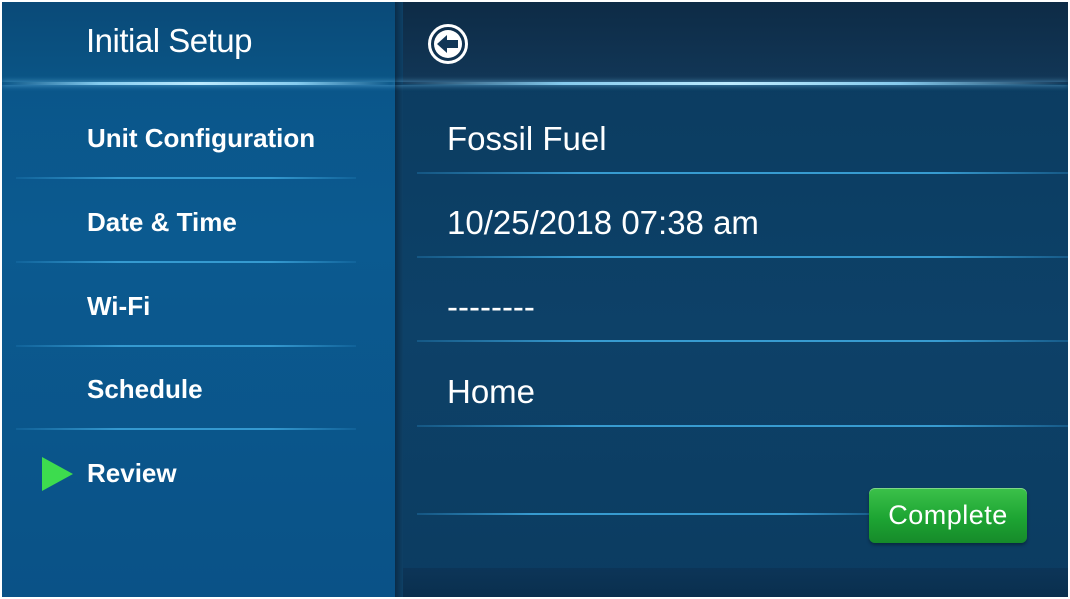 Image resolution: width=1070 pixels, height=599 pixels. I want to click on review-row-date-time: 10/25/2018 07:38 am, so click(735, 216).